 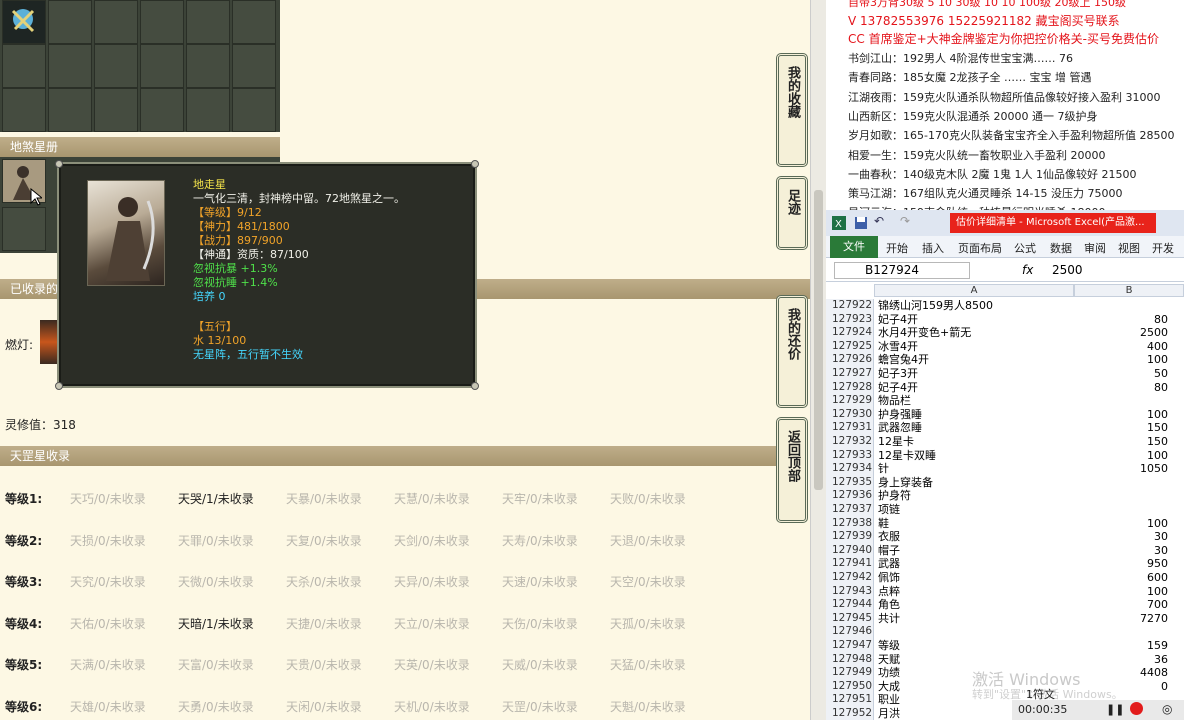 What do you see at coordinates (903, 359) in the screenshot?
I see `cell-a: 蟾宫兔4开` at bounding box center [903, 359].